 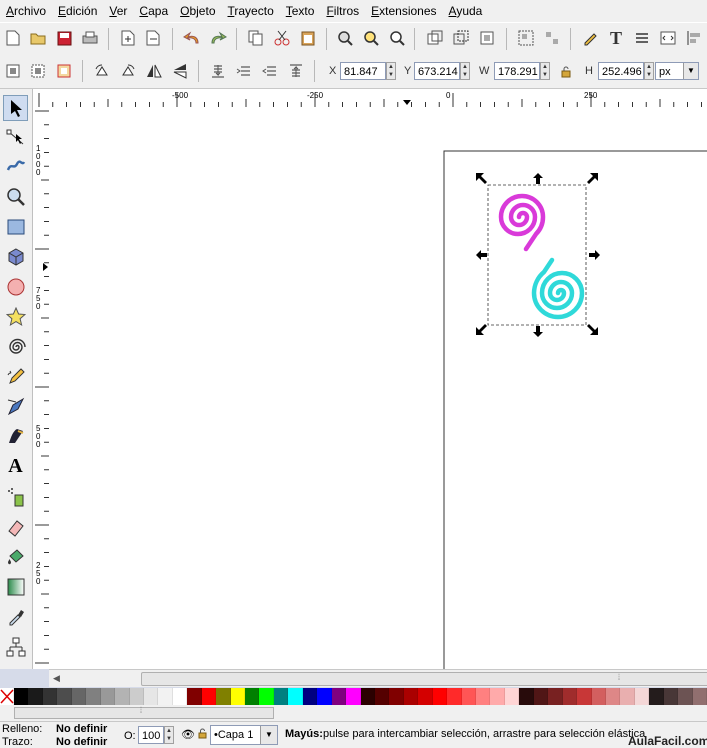 What do you see at coordinates (153, 11) in the screenshot?
I see `menu-capa: Capa` at bounding box center [153, 11].